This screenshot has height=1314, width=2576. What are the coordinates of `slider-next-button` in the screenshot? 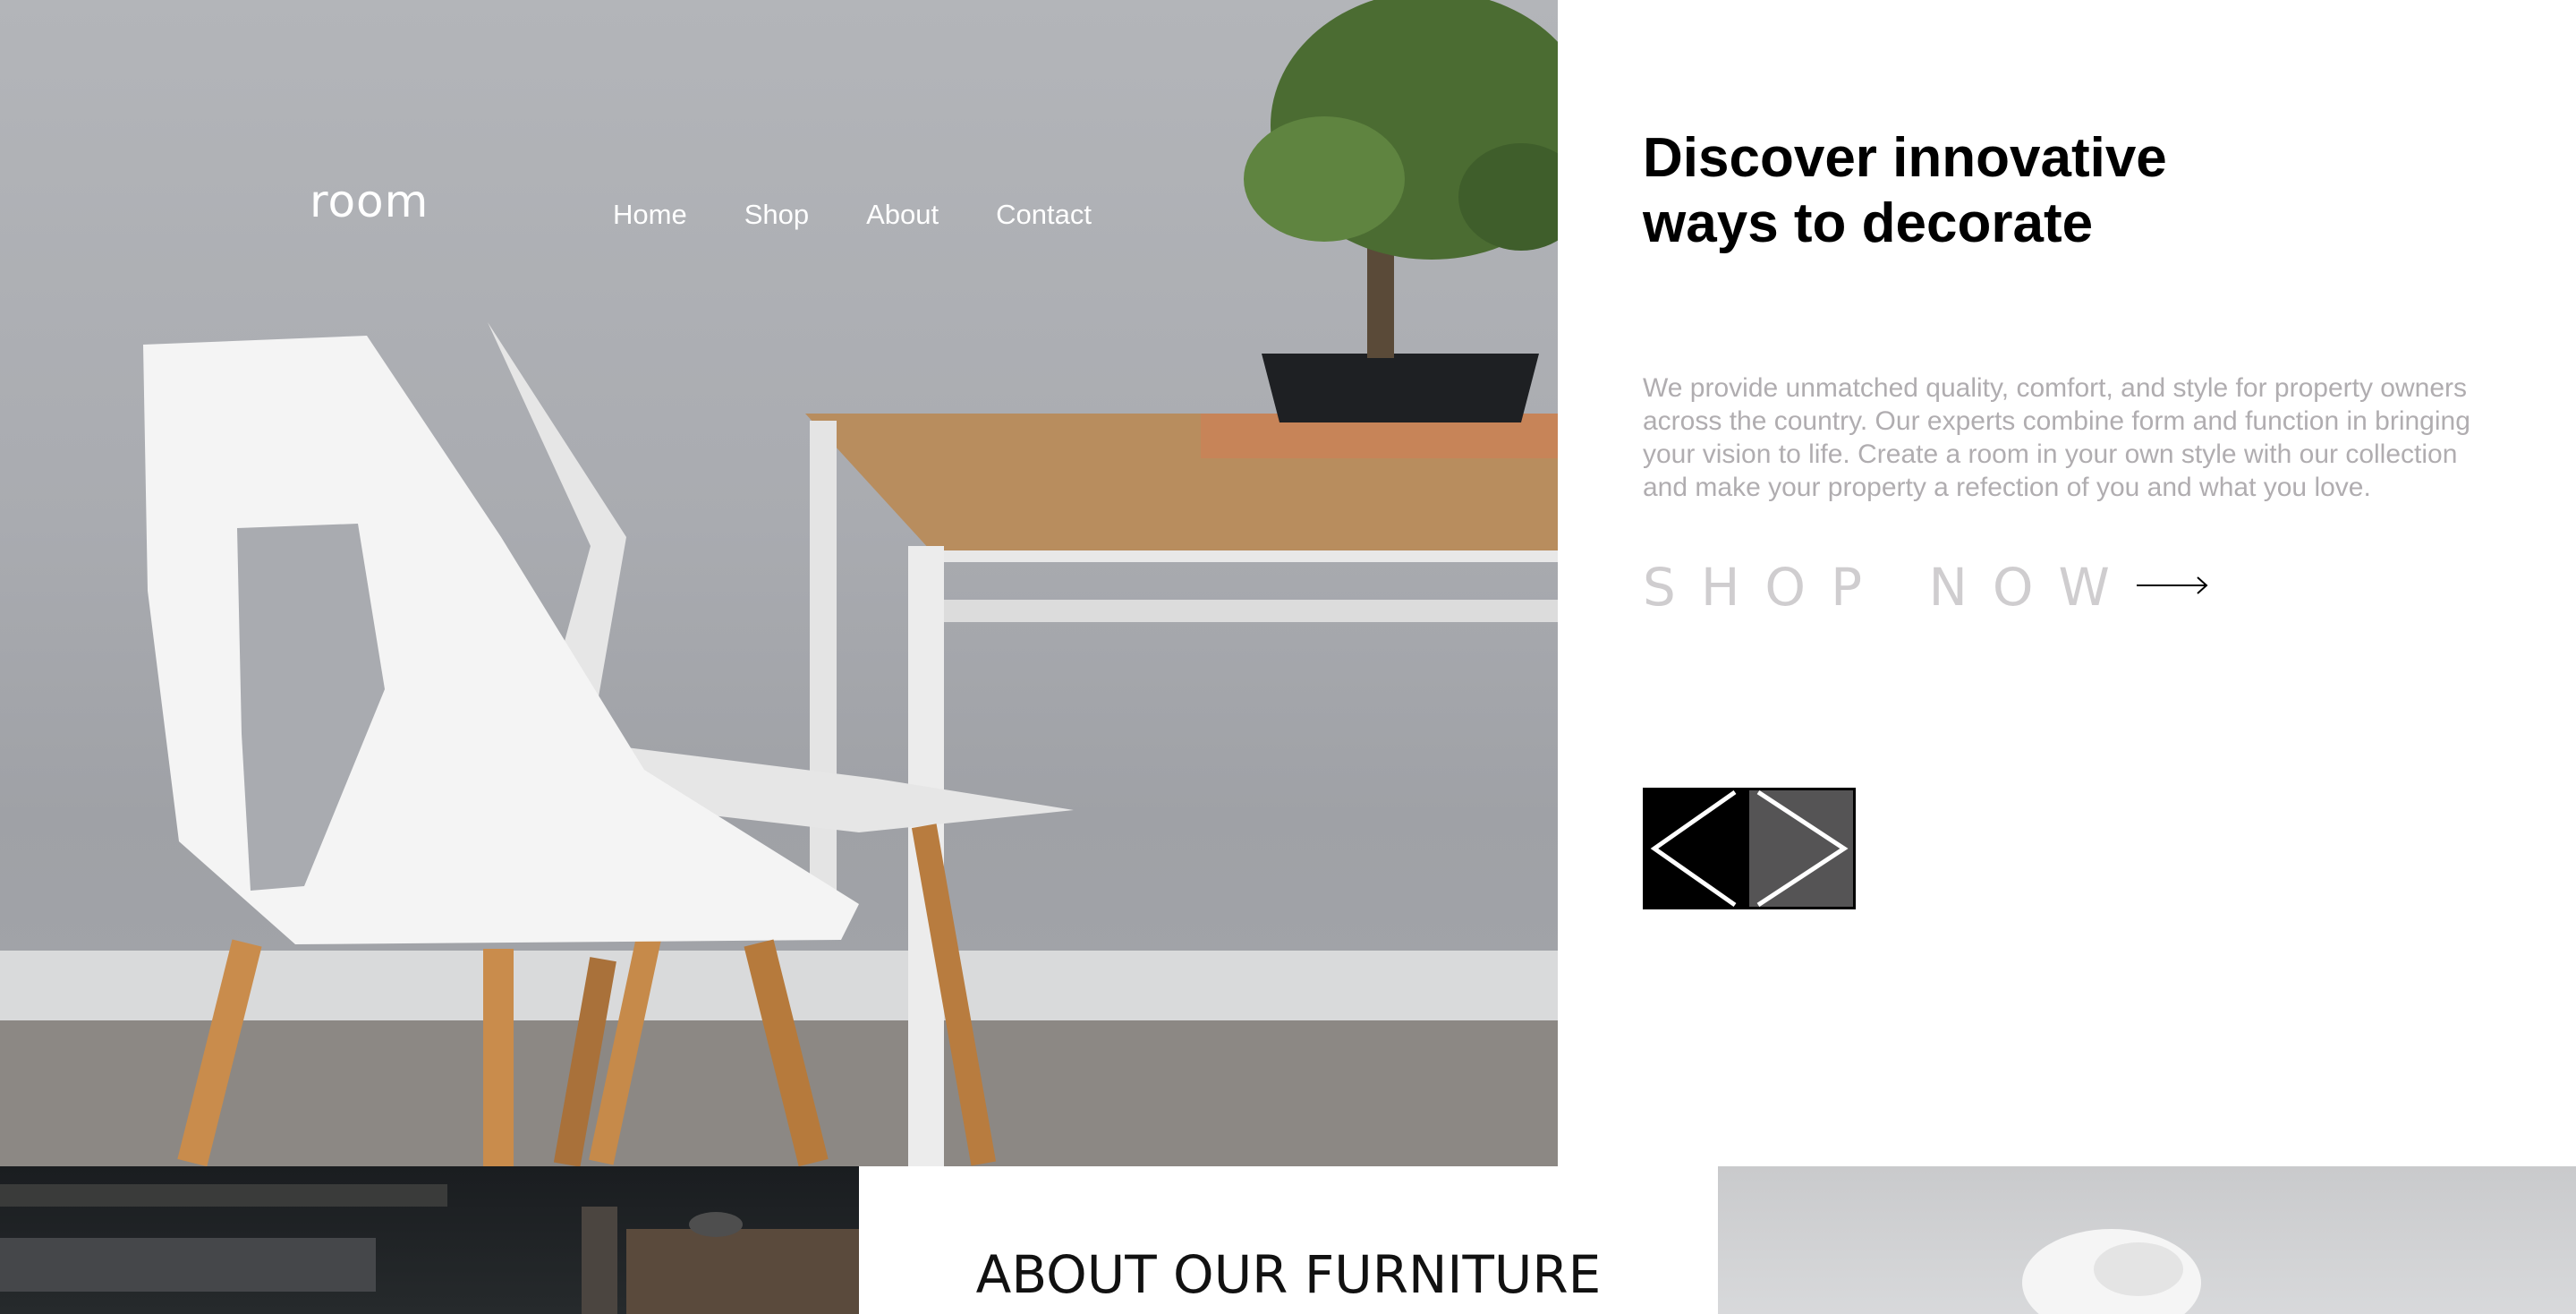 It's located at (1801, 848).